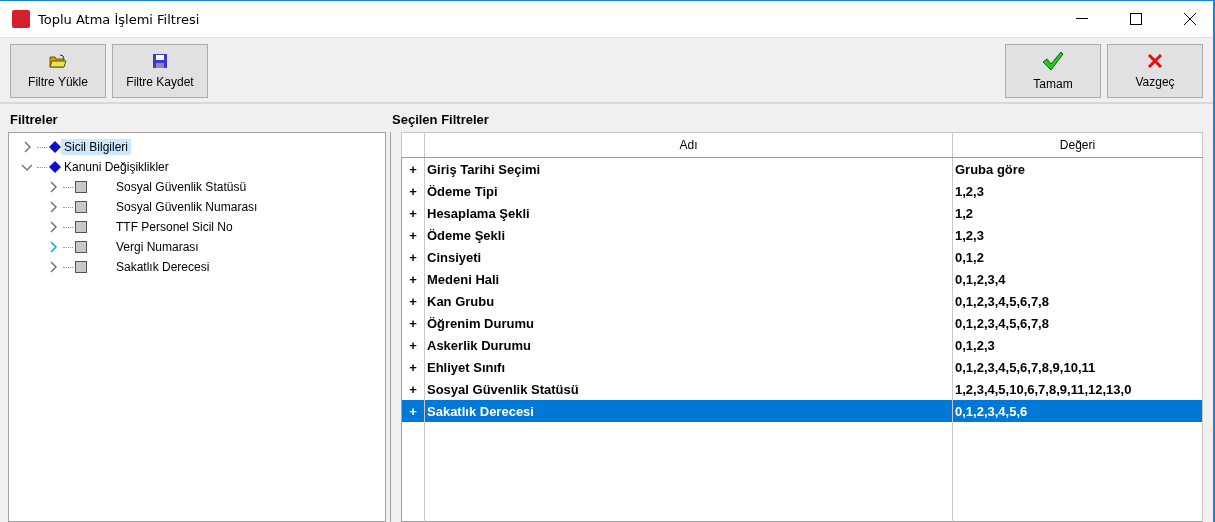  I want to click on table-cell: Ehliyet Sınıfı, so click(688, 367).